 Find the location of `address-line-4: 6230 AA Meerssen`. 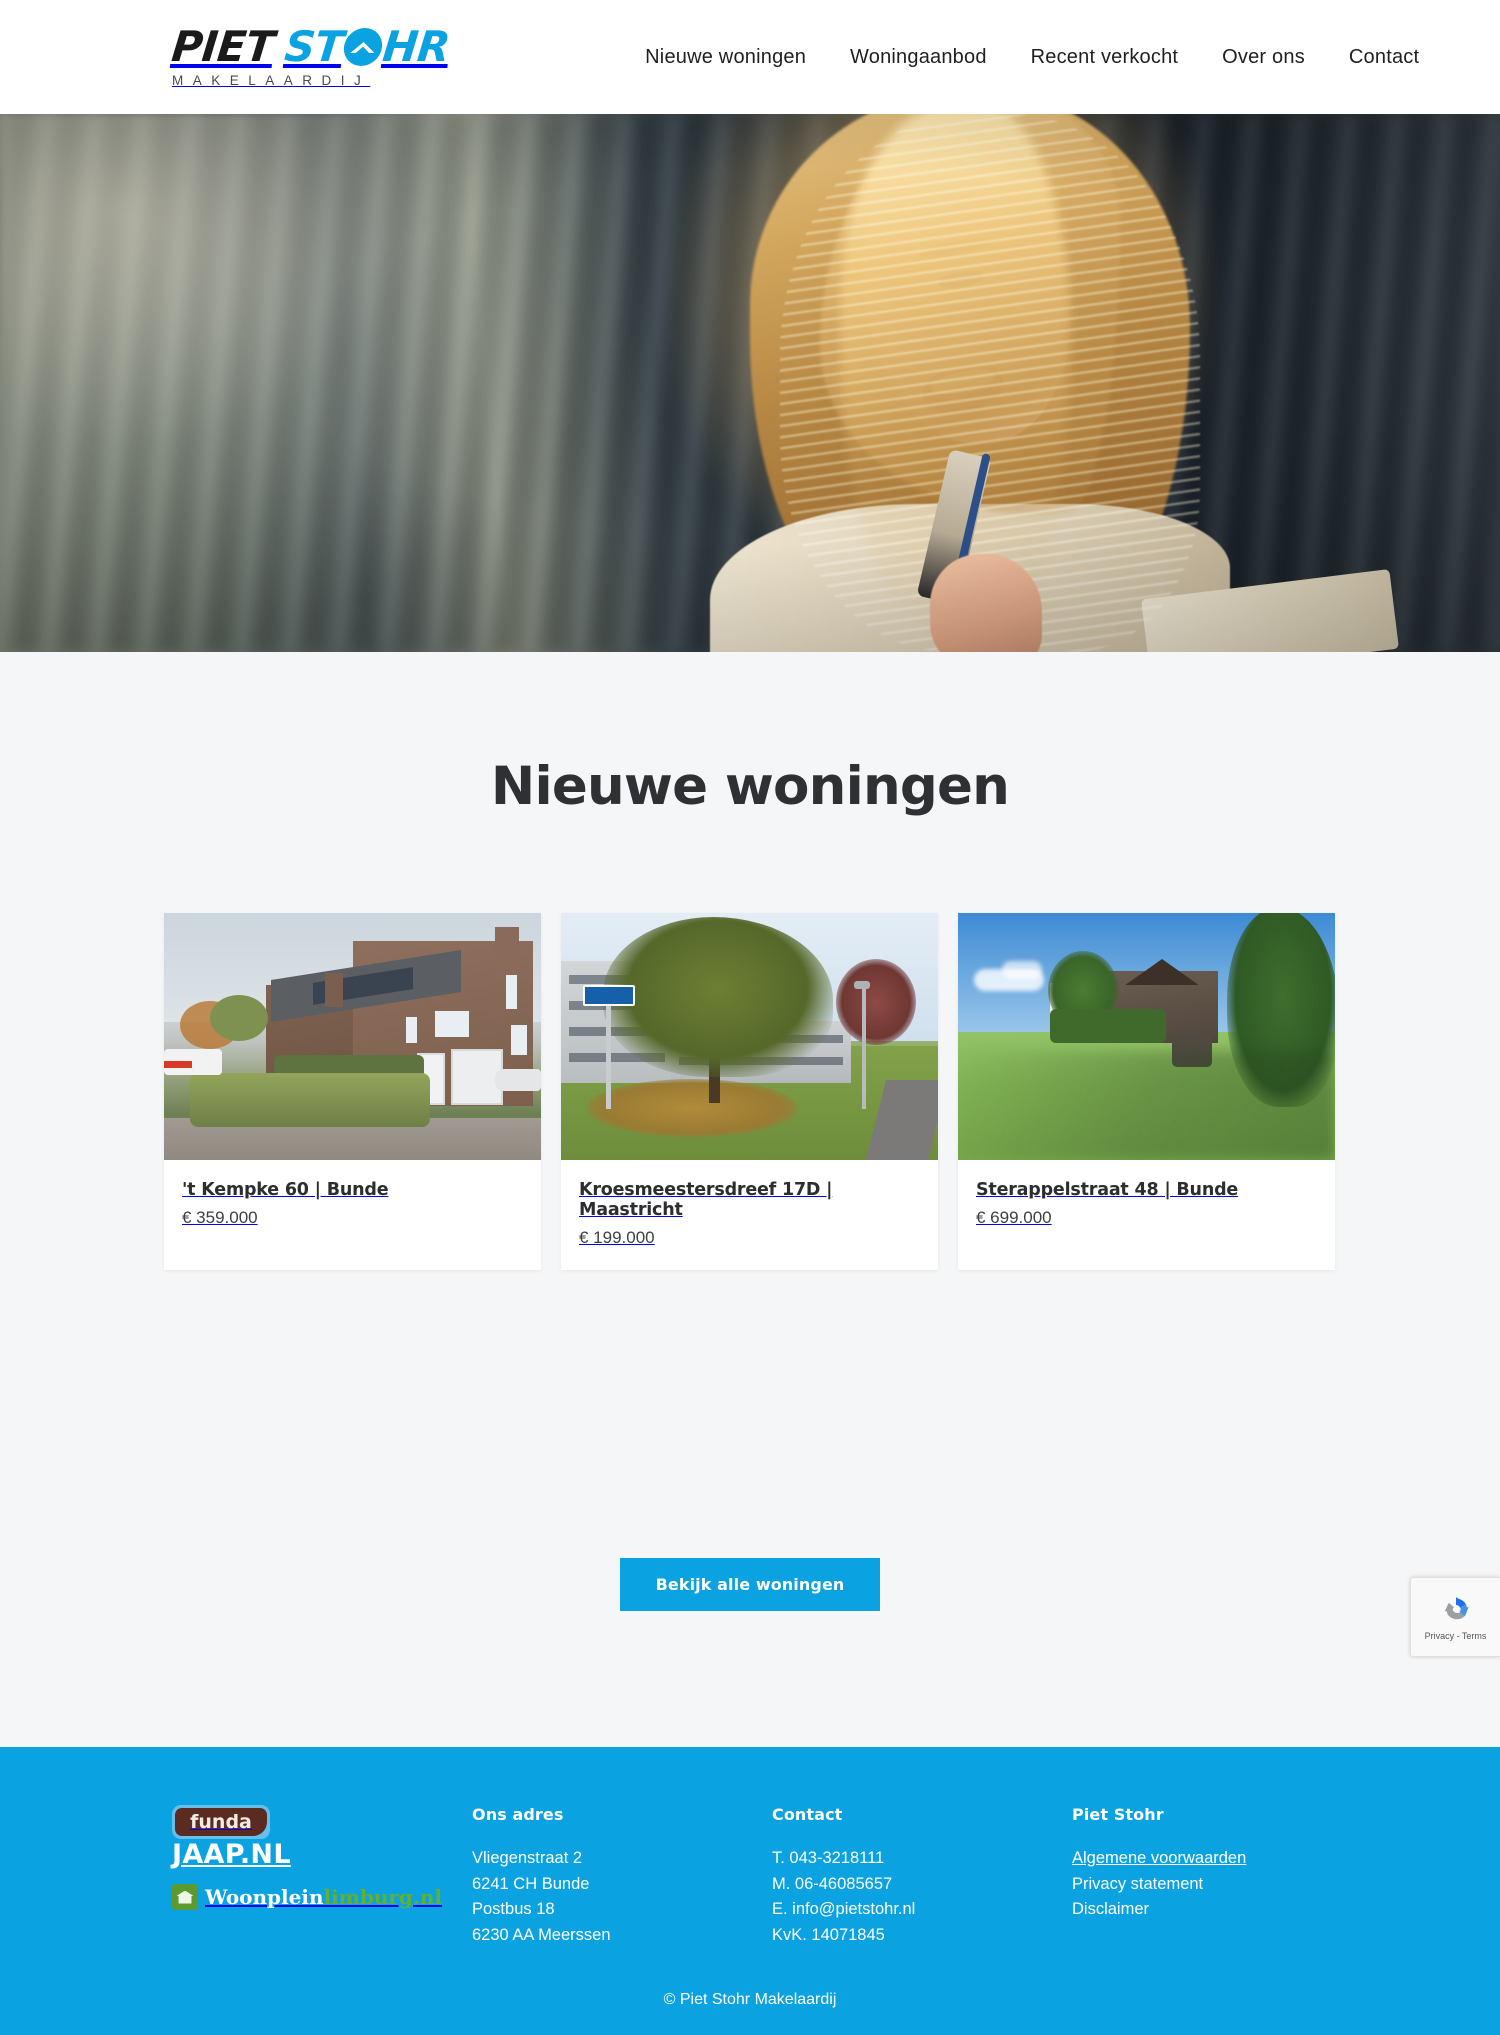

address-line-4: 6230 AA Meerssen is located at coordinates (541, 1934).